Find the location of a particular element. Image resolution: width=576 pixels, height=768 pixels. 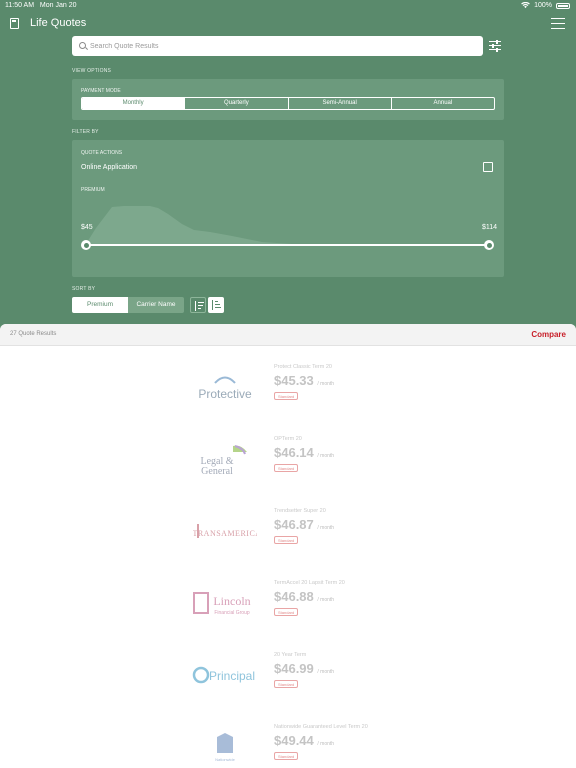

quote-price: $49.44 / month is located at coordinates (304, 740).